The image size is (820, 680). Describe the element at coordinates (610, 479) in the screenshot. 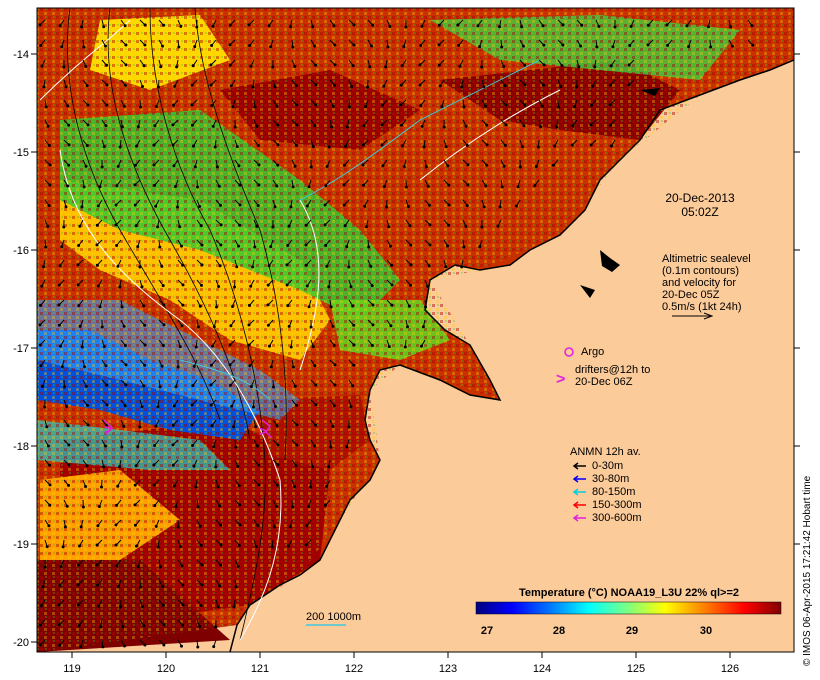

I see `anmn-item-label: 30-80m` at that location.